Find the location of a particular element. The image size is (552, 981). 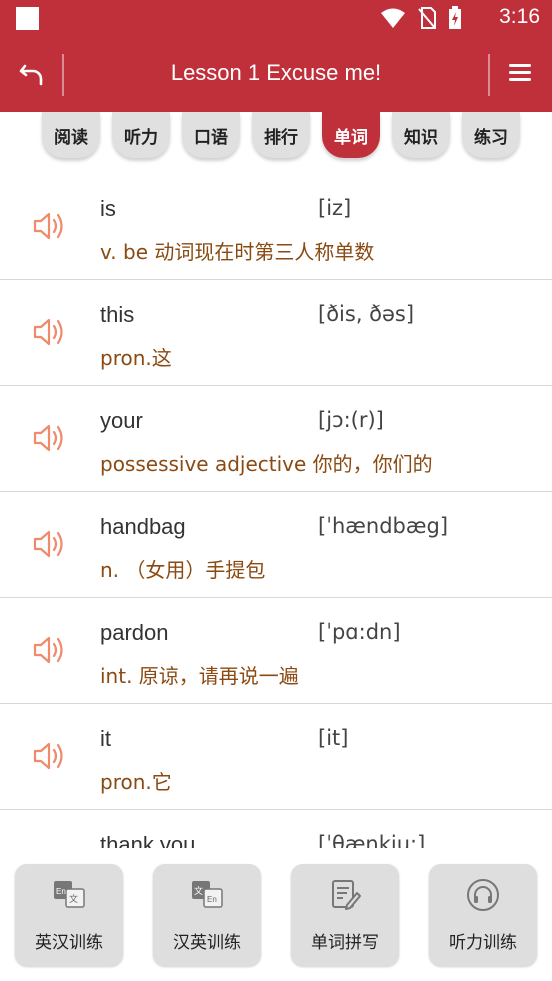

page-title: Lesson 1 Excuse me! is located at coordinates (276, 72).